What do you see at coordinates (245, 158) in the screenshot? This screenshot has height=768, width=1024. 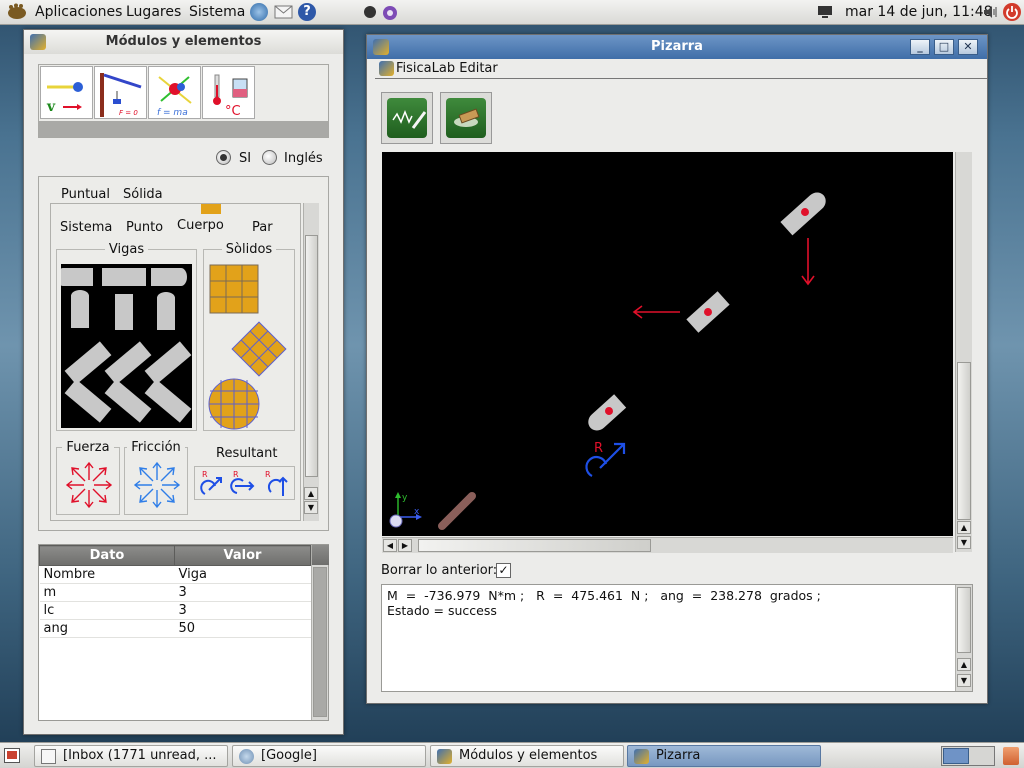 I see `unit-si-label: SI` at bounding box center [245, 158].